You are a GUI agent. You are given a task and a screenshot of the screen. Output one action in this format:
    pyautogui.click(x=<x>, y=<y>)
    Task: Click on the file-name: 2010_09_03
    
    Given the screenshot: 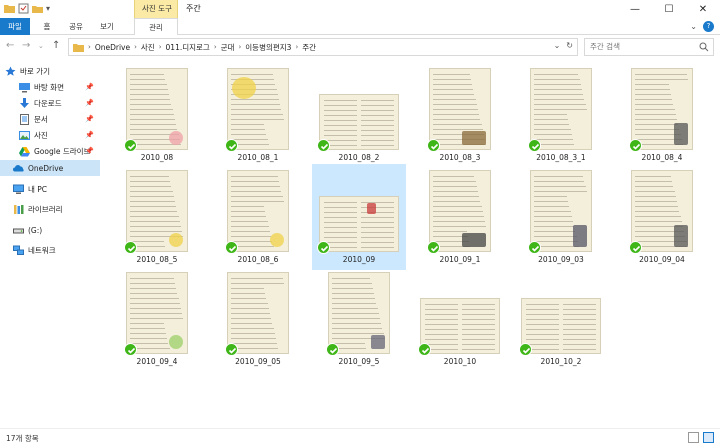 What is the action you would take?
    pyautogui.click(x=561, y=259)
    